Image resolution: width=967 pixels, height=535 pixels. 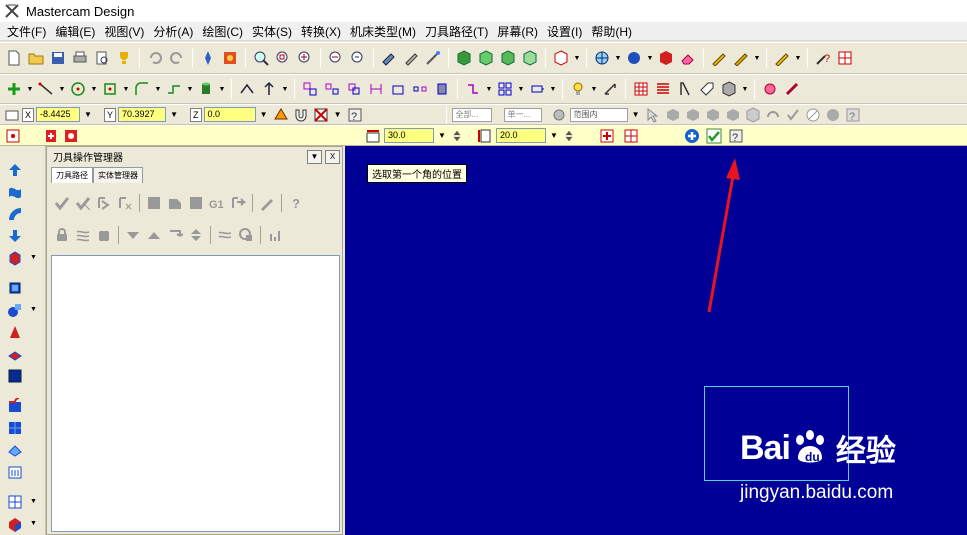 I want to click on menu-toolpaths: 刀具路径(T), so click(x=458, y=31).